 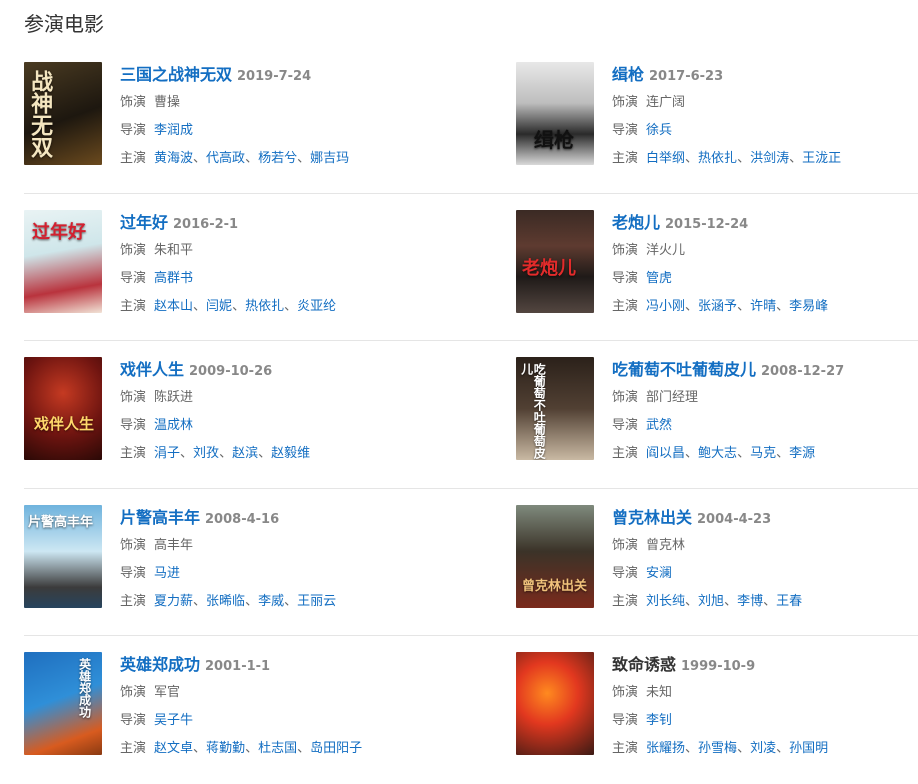 I want to click on movie-poster: 过年好, so click(x=63, y=261).